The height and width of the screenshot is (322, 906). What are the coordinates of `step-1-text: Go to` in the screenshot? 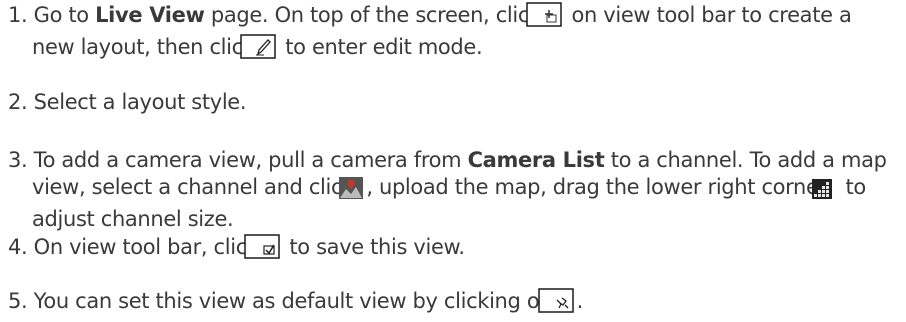 It's located at (64, 15).